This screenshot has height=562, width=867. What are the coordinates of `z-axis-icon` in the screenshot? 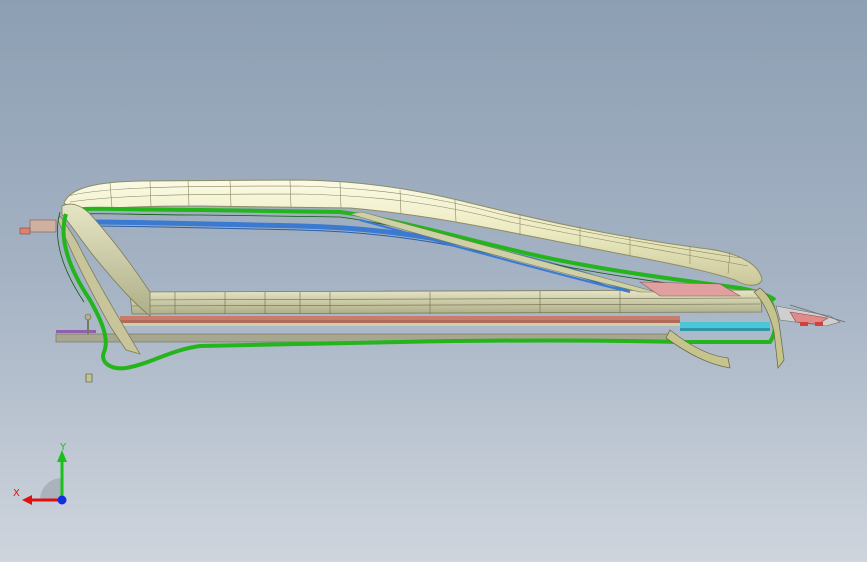 It's located at (62, 500).